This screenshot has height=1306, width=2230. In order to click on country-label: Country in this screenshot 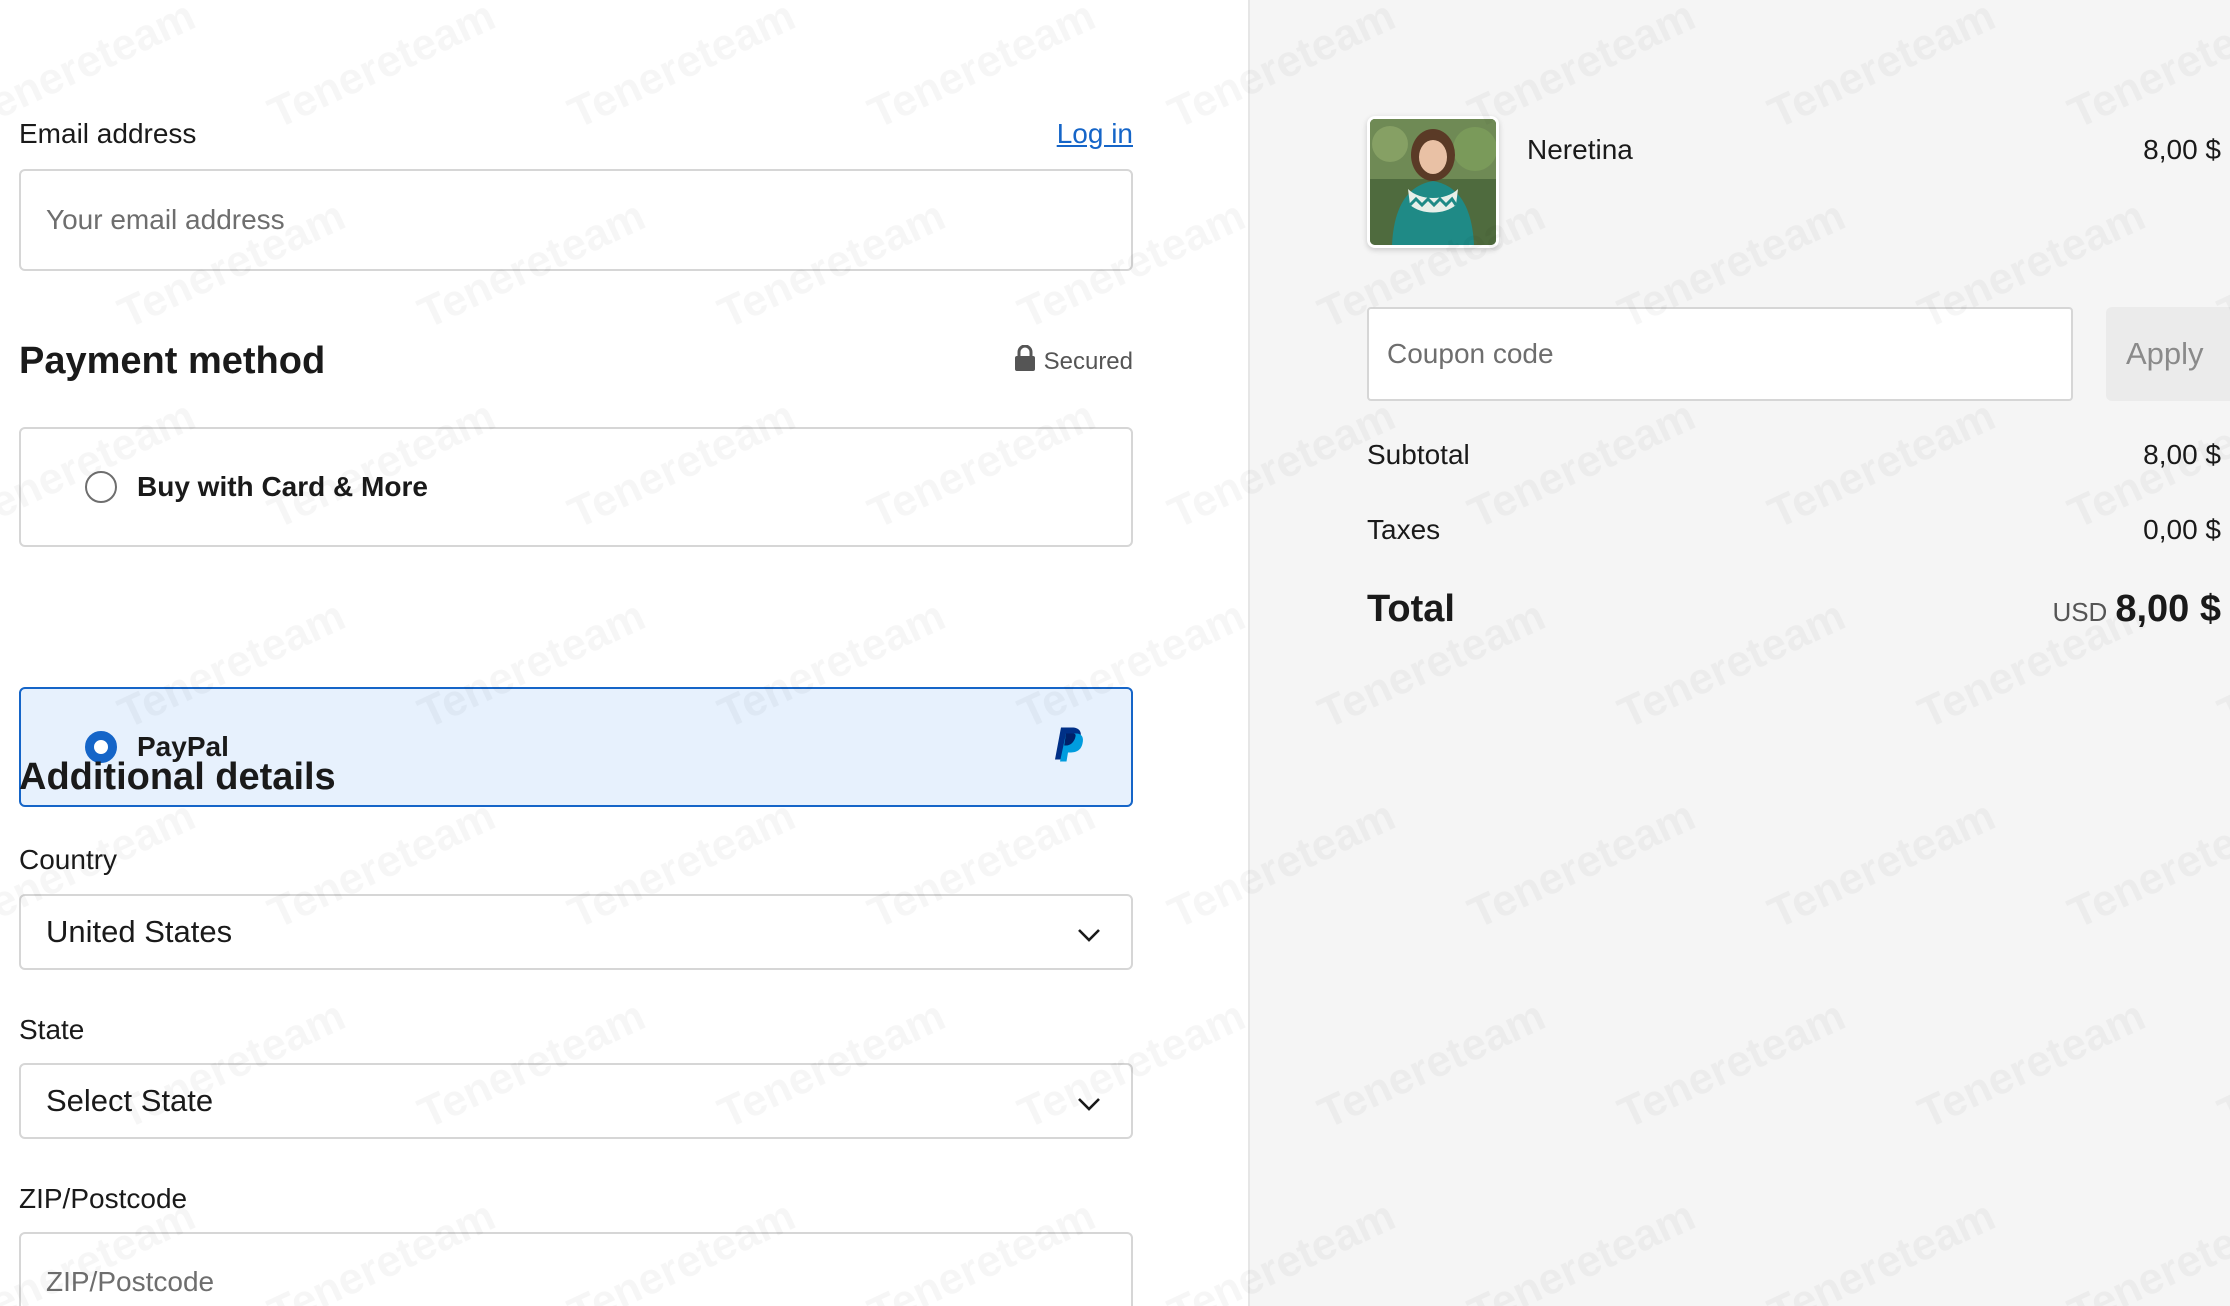, I will do `click(68, 859)`.